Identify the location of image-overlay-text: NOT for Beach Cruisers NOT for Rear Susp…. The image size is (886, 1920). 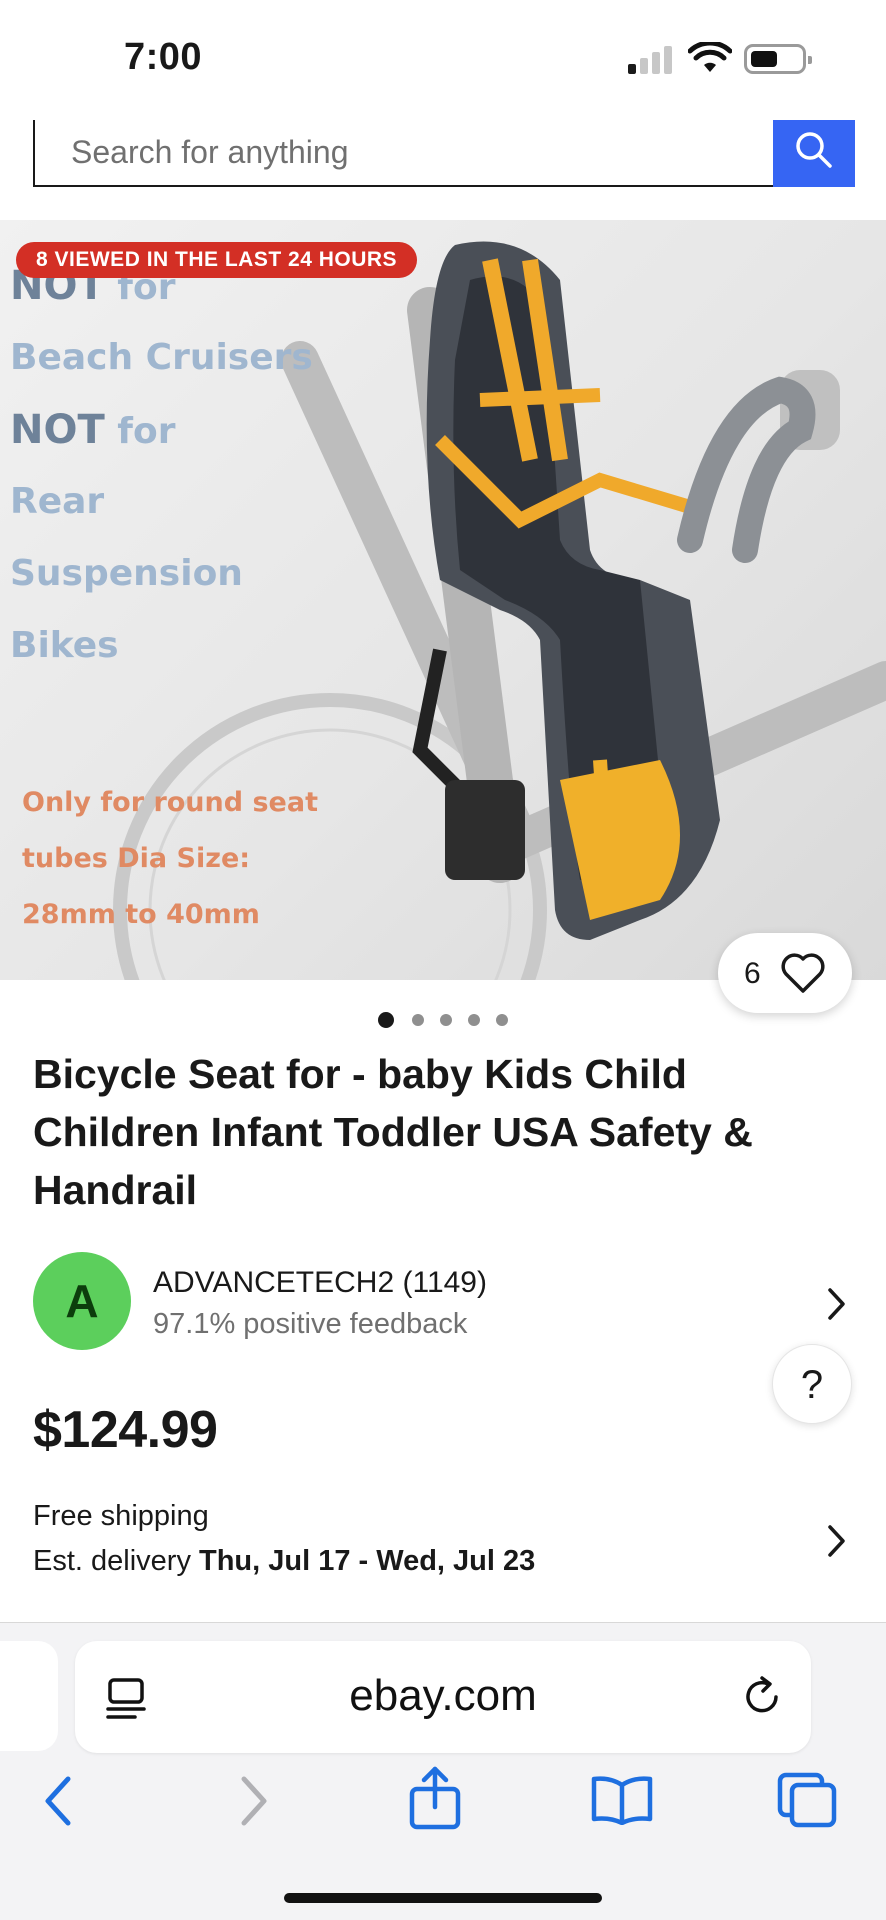
(161, 466).